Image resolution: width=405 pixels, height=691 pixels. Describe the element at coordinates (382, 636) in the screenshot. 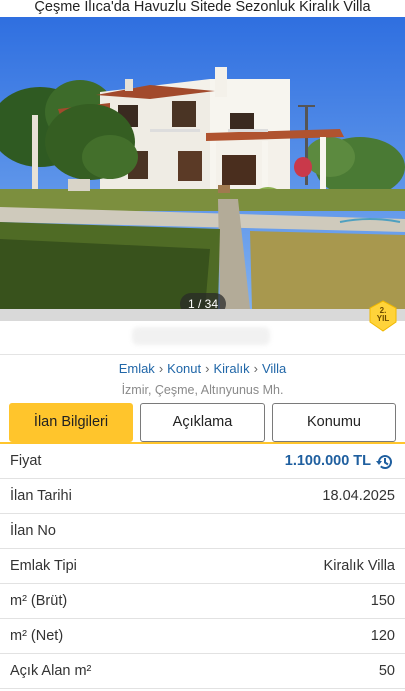

I see `detail-value: 120` at that location.